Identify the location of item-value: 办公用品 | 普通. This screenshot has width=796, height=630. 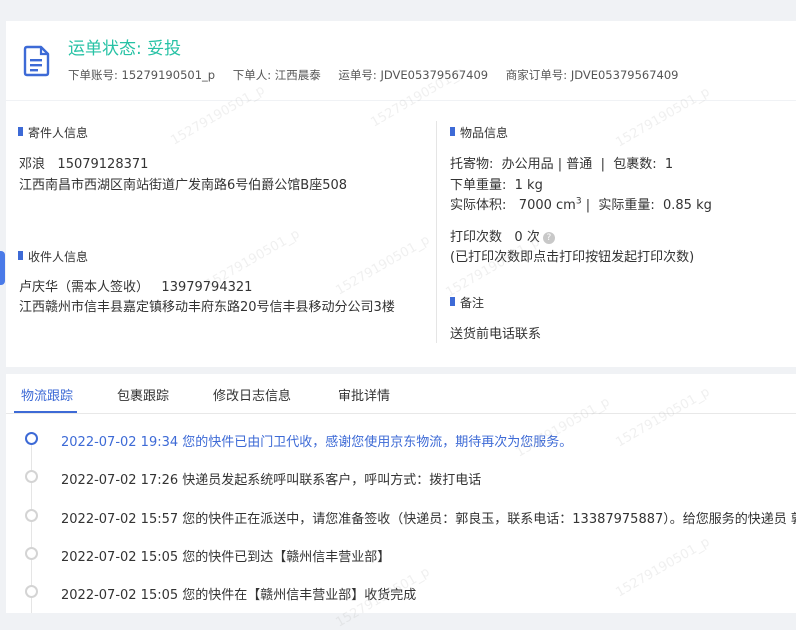
(547, 164).